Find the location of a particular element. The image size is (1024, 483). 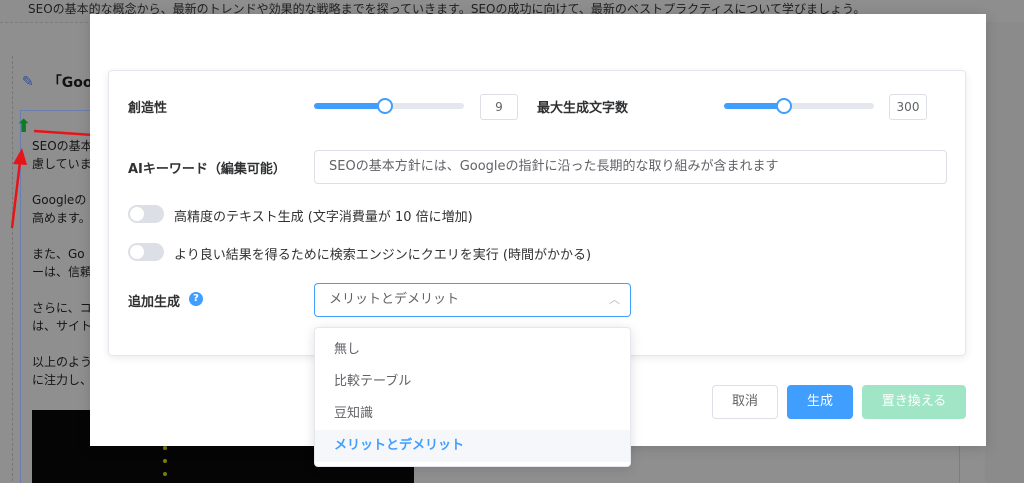

max-chars-slider-thumb is located at coordinates (784, 106).